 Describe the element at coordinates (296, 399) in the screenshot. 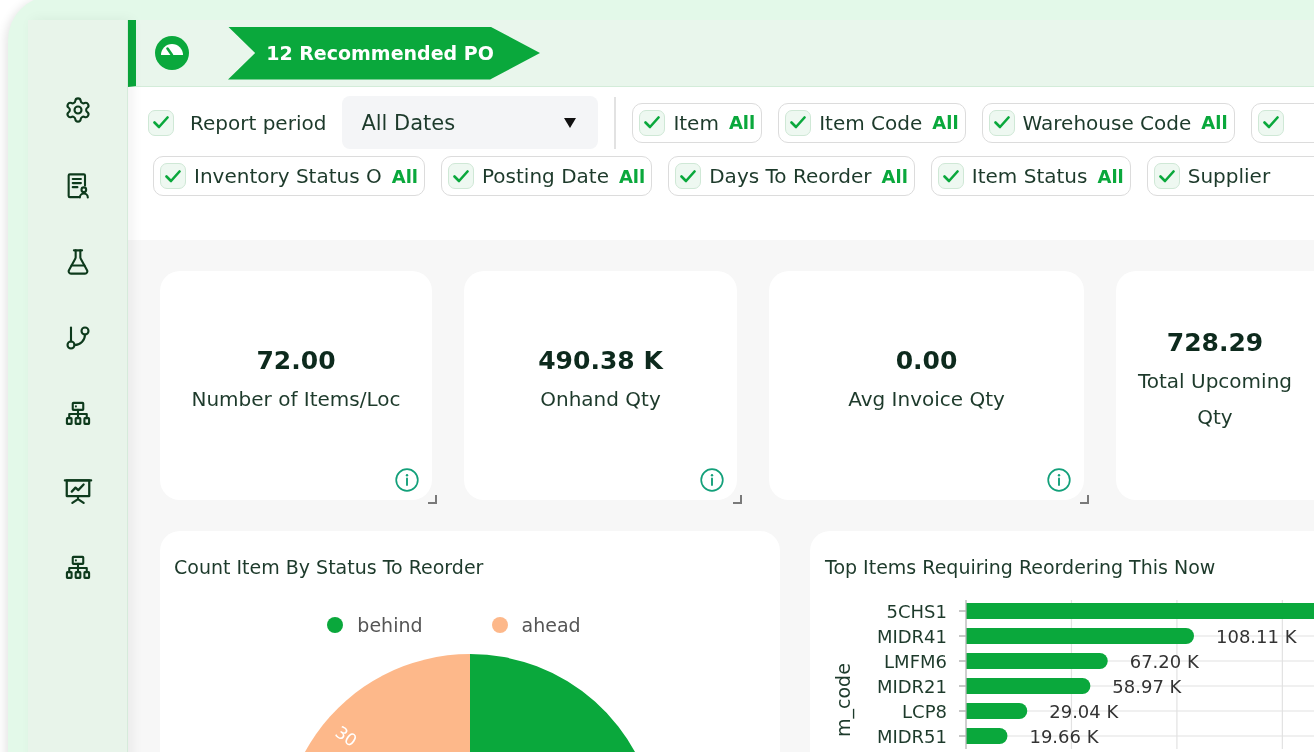

I see `kpi-label: Number of Items/Loc` at that location.